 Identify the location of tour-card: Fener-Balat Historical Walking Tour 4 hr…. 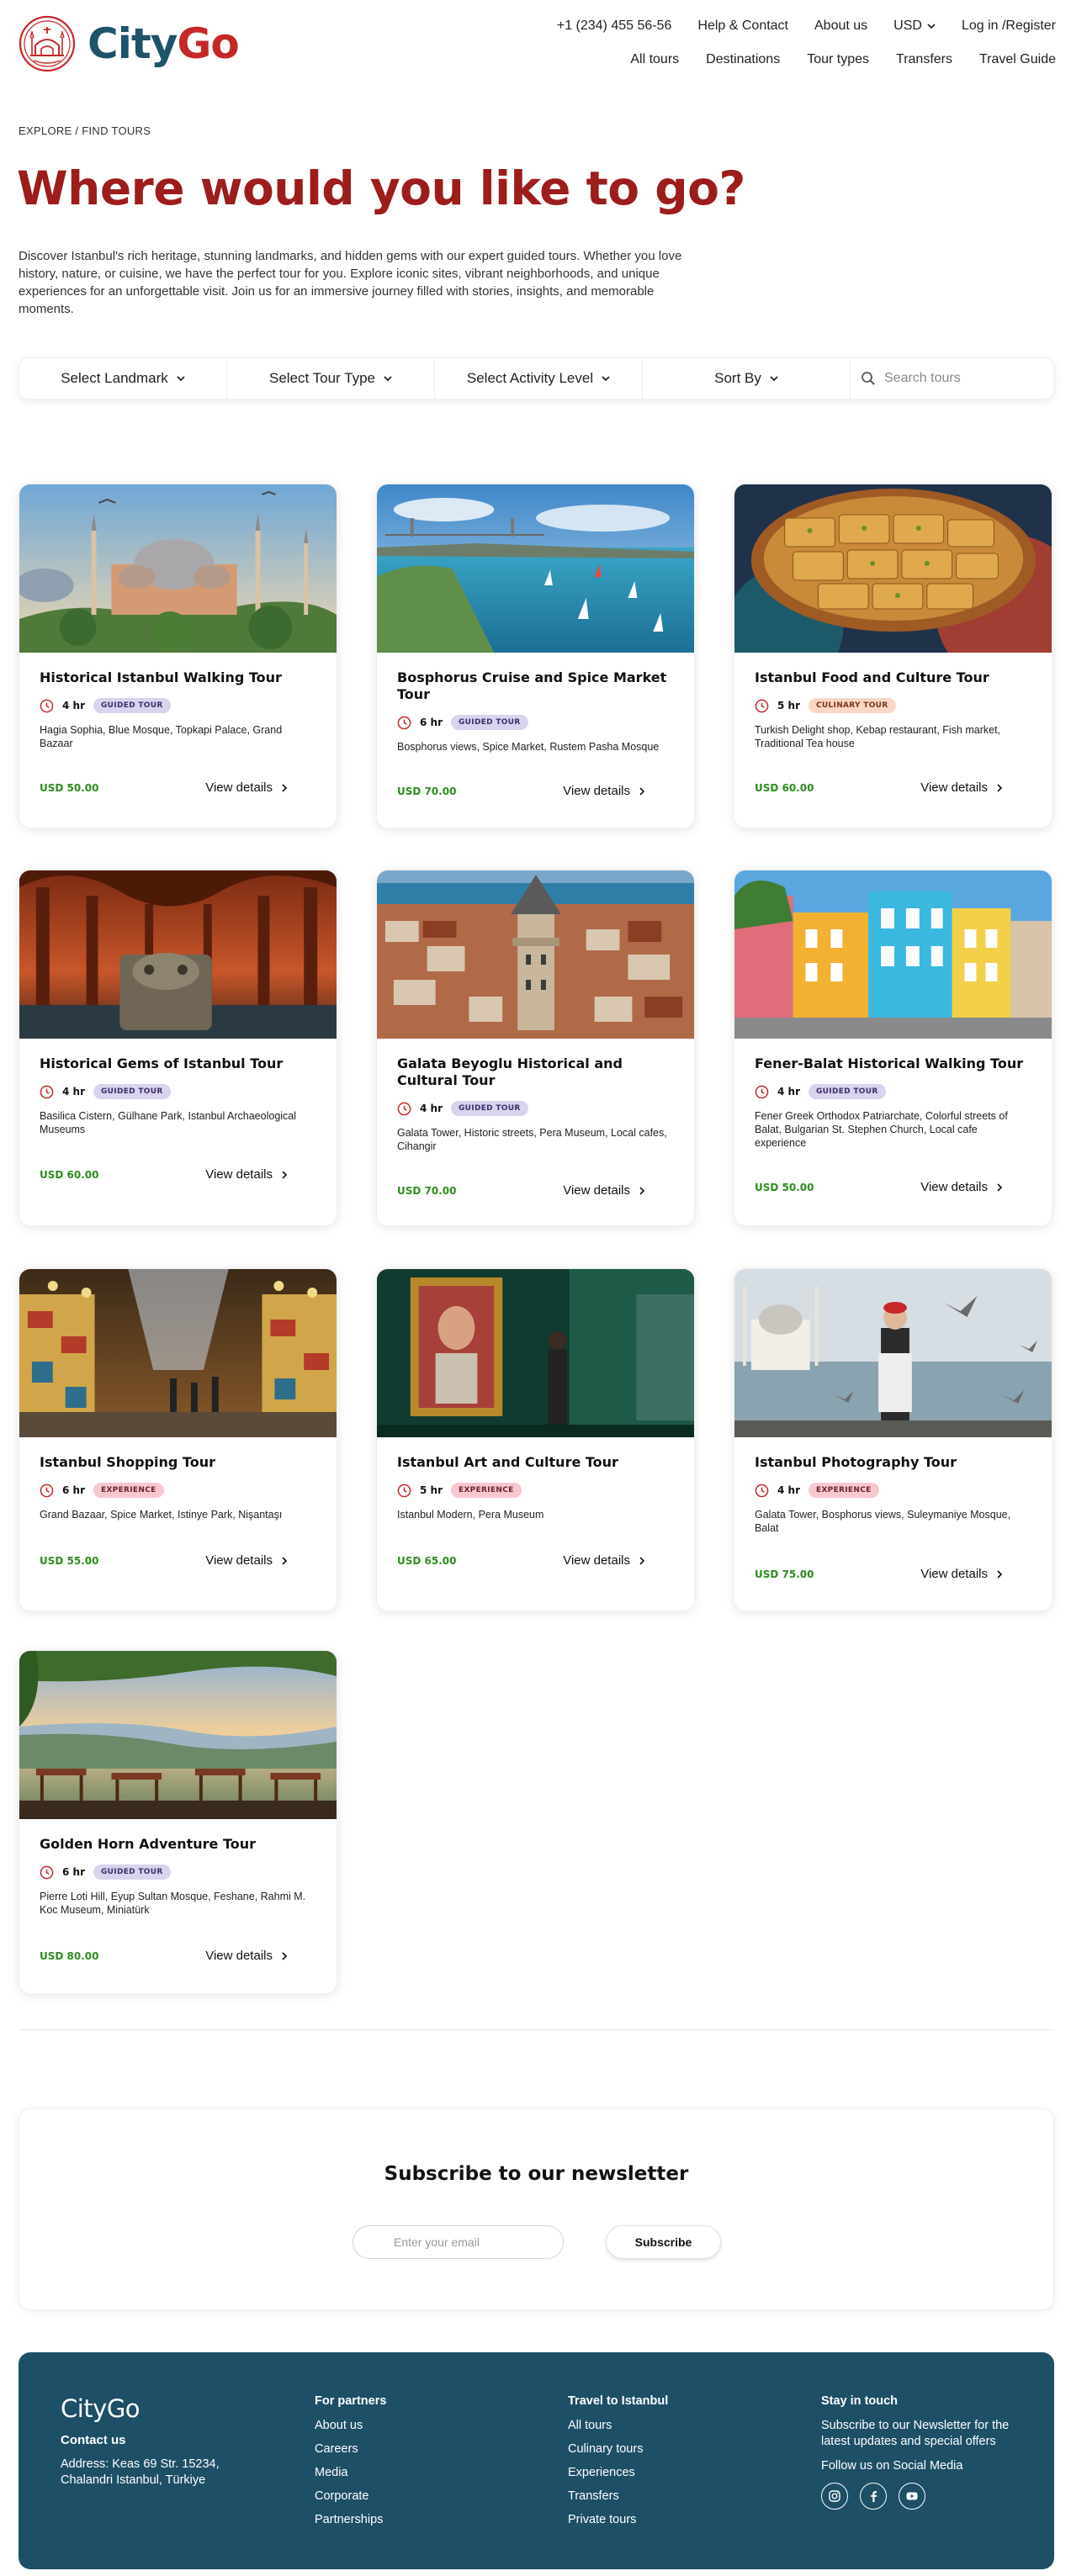
(893, 1048).